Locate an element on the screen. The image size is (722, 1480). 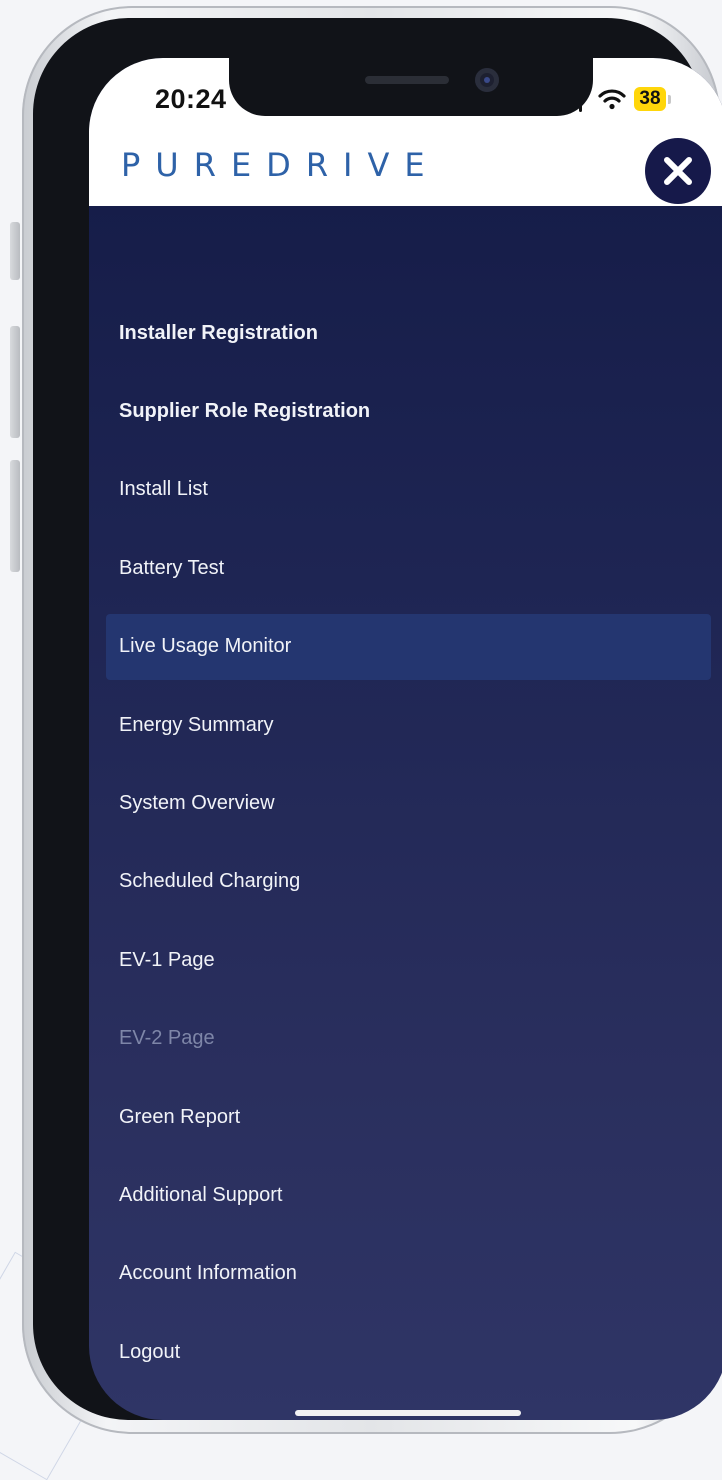
volume-up-button is located at coordinates (15, 382).